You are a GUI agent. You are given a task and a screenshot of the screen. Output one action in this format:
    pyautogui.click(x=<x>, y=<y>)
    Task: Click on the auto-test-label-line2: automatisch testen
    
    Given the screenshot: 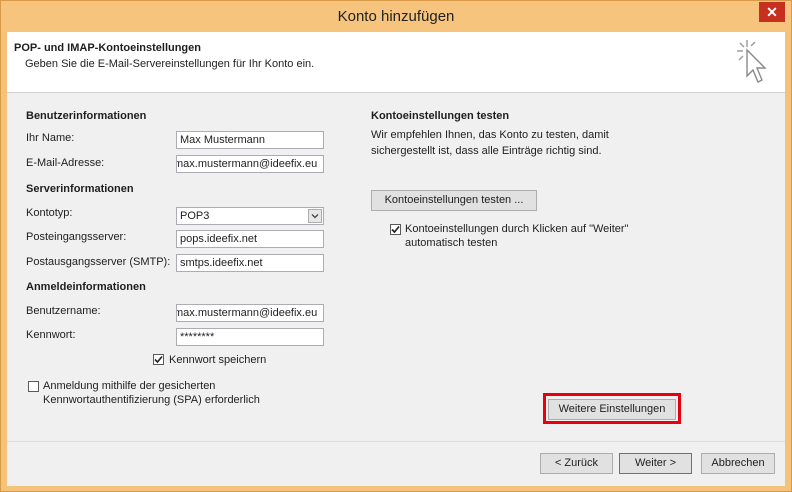 What is the action you would take?
    pyautogui.click(x=451, y=243)
    